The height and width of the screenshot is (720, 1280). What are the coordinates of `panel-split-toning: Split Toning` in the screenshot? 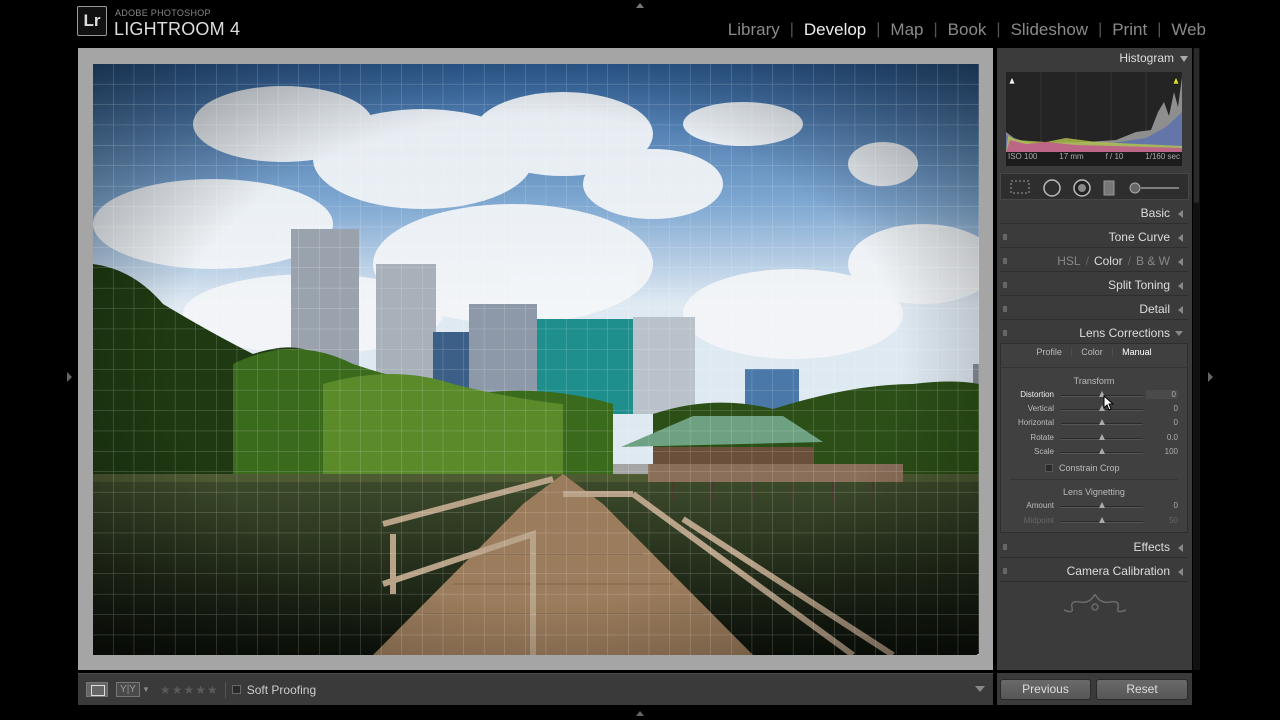 It's located at (1094, 285).